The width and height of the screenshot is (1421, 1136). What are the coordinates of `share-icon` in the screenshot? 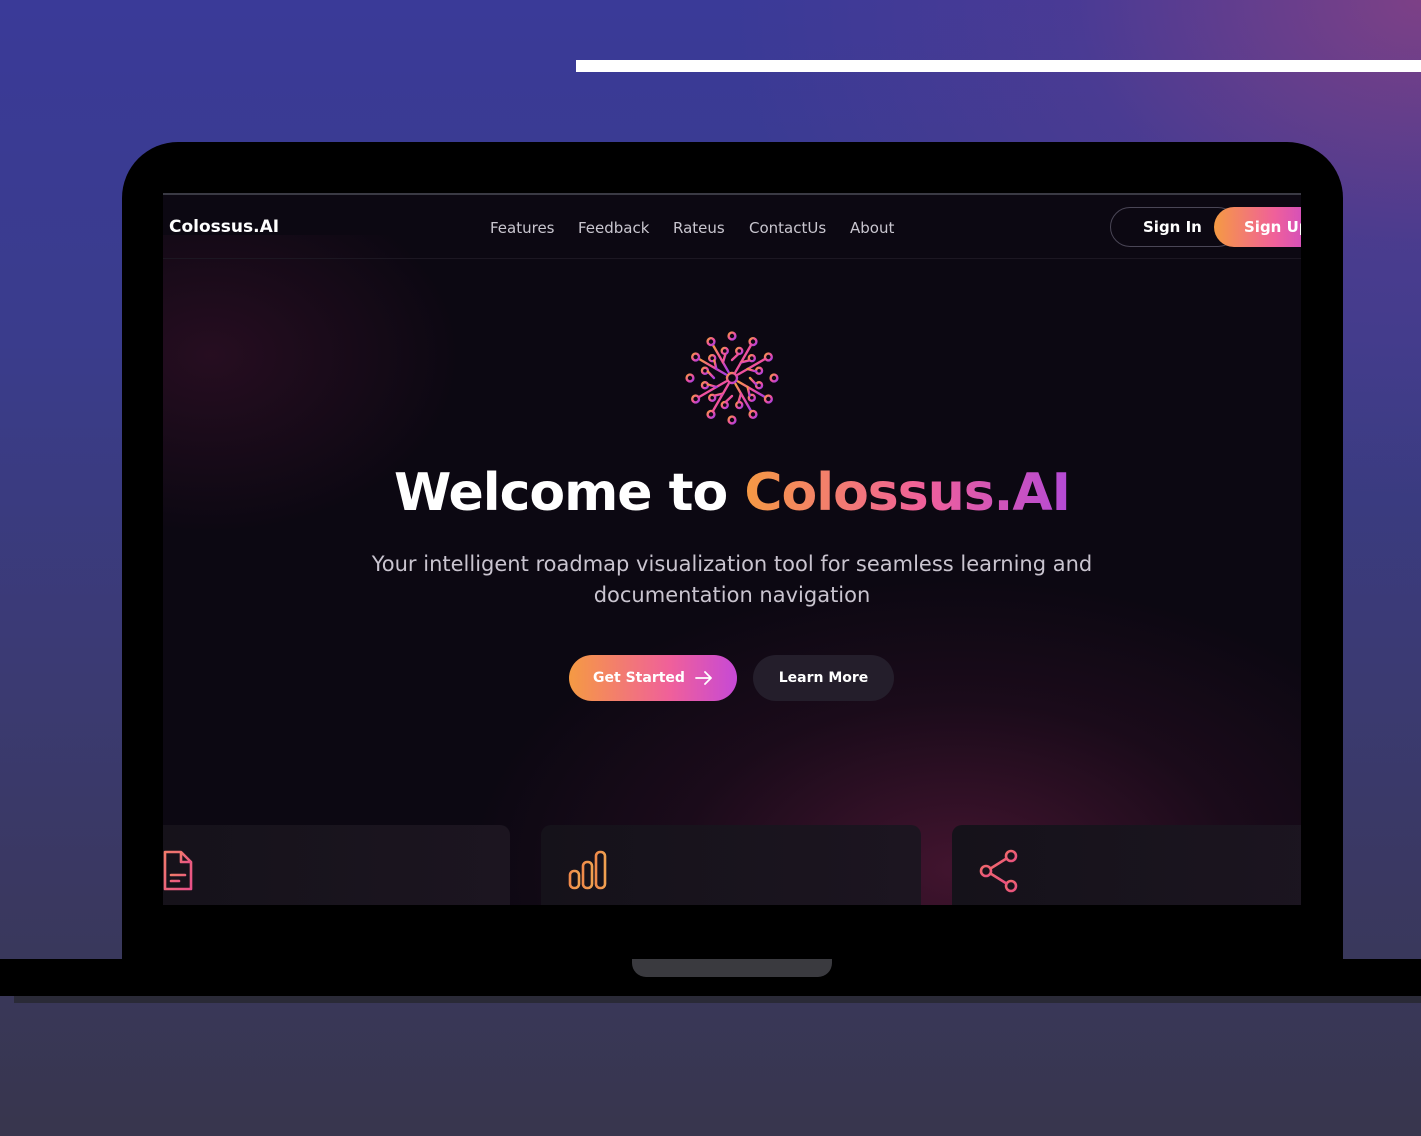 It's located at (998, 871).